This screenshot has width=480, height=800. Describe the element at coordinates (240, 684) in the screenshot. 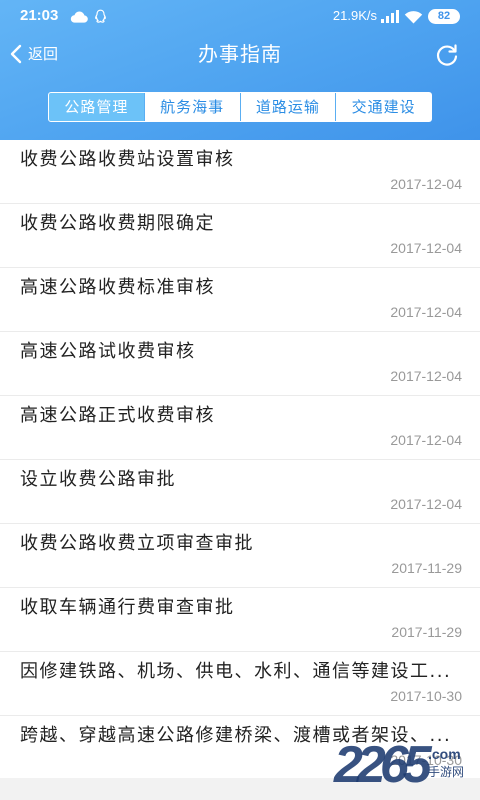

I see `list-item: 因修建铁路、机场、供电、水利、通信等建设工... 2017-10-30` at that location.